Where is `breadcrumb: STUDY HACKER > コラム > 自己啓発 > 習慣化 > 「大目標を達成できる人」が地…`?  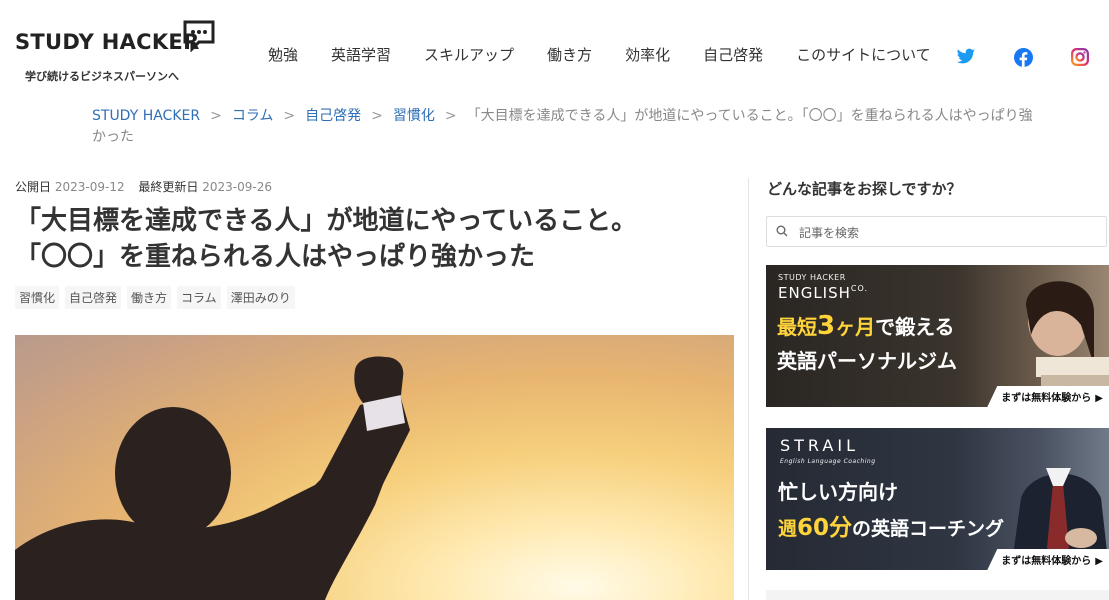 breadcrumb: STUDY HACKER > コラム > 自己啓発 > 習慣化 > 「大目標を達成できる人」が地… is located at coordinates (567, 127).